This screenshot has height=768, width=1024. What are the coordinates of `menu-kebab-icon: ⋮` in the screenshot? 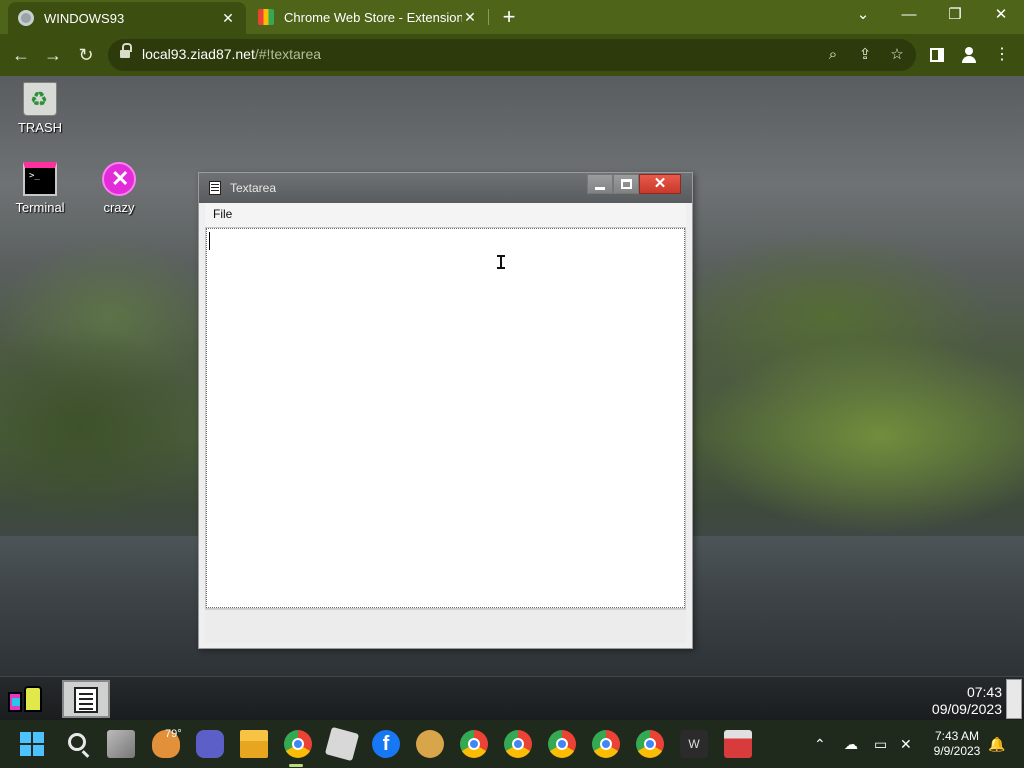 It's located at (1002, 55).